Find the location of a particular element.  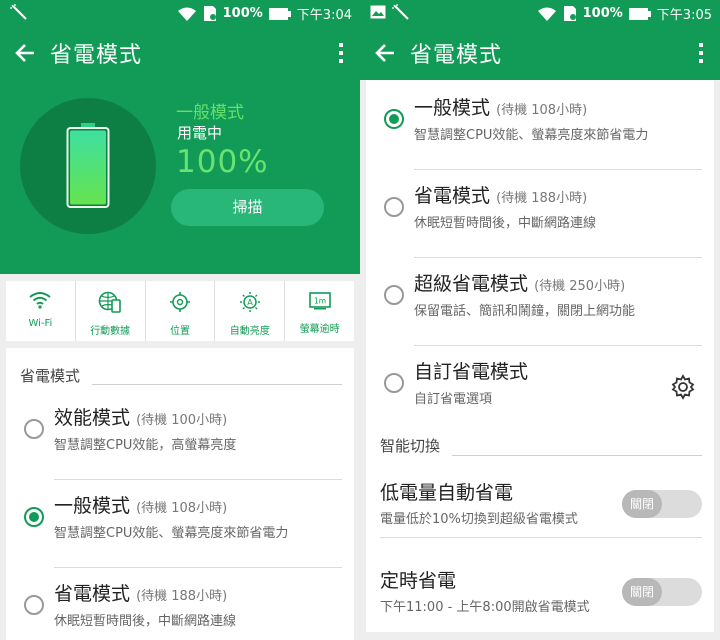

low-battery-toggle: 關閉 is located at coordinates (662, 504).